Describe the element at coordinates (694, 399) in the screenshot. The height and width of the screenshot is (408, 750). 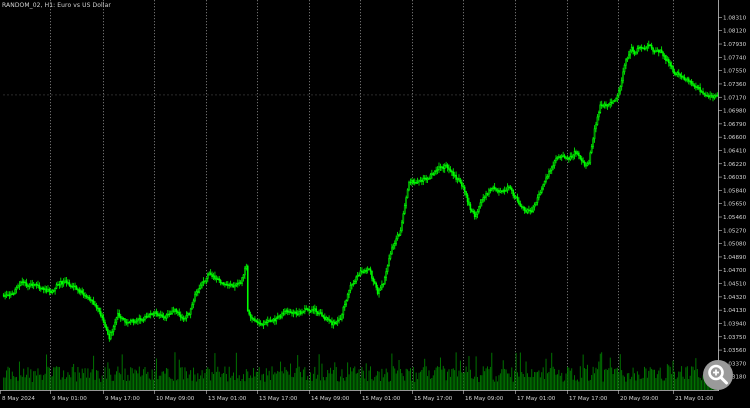
I see `time-label: 21 May 01:00` at that location.